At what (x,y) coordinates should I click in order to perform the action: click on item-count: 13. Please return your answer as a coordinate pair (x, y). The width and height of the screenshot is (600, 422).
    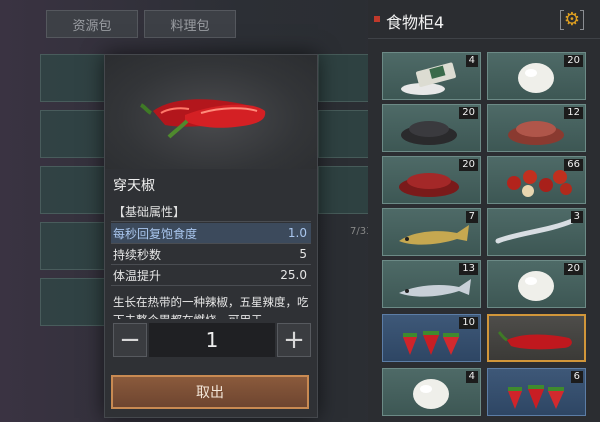
    Looking at the image, I should click on (468, 269).